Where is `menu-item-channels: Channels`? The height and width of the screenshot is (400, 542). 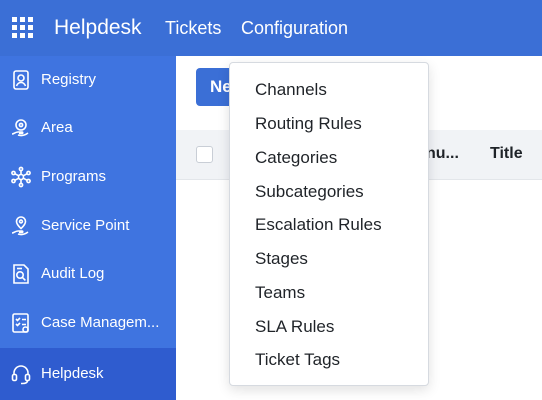
menu-item-channels: Channels is located at coordinates (329, 89).